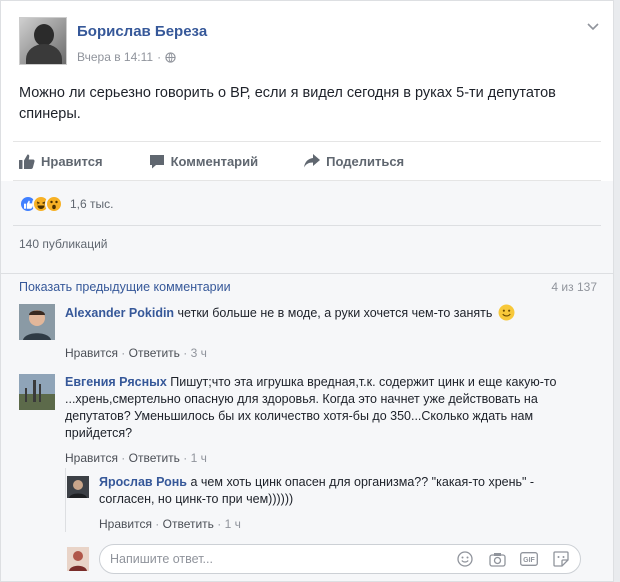 The height and width of the screenshot is (582, 620). Describe the element at coordinates (125, 287) in the screenshot. I see `show-previous-comments-link: Показать предыдущие комментарии` at that location.